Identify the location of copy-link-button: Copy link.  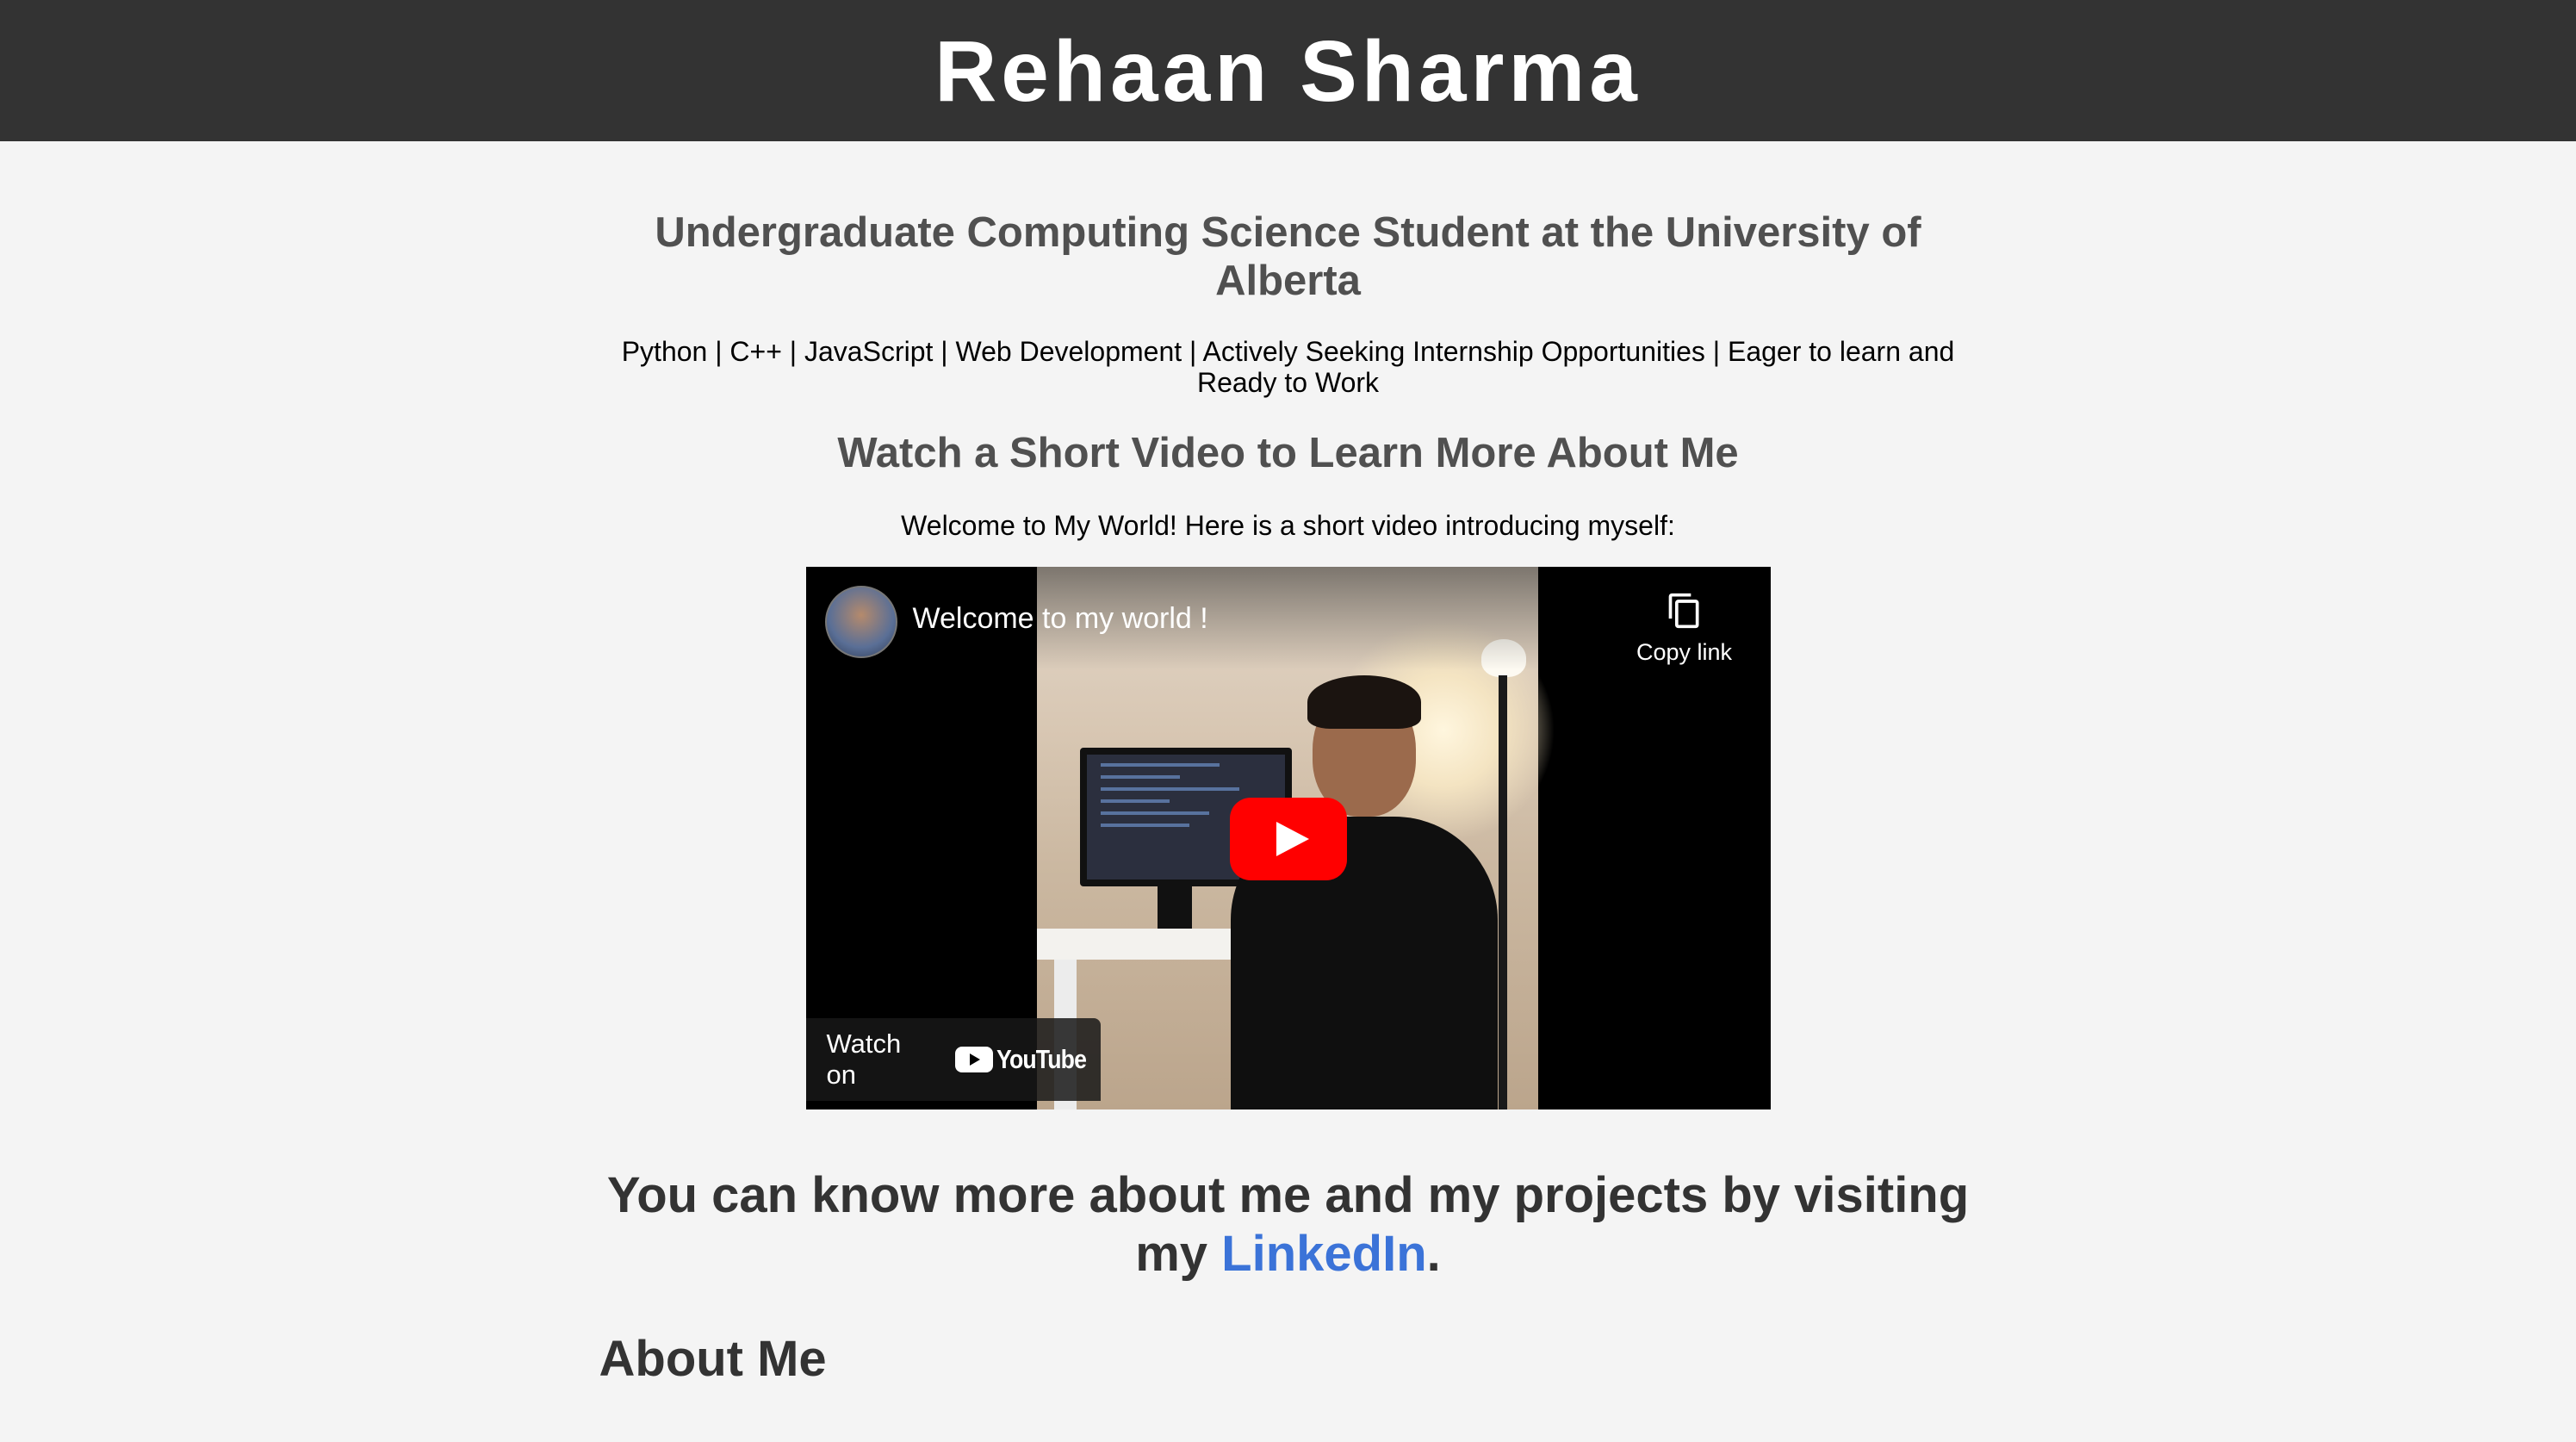
(1684, 628).